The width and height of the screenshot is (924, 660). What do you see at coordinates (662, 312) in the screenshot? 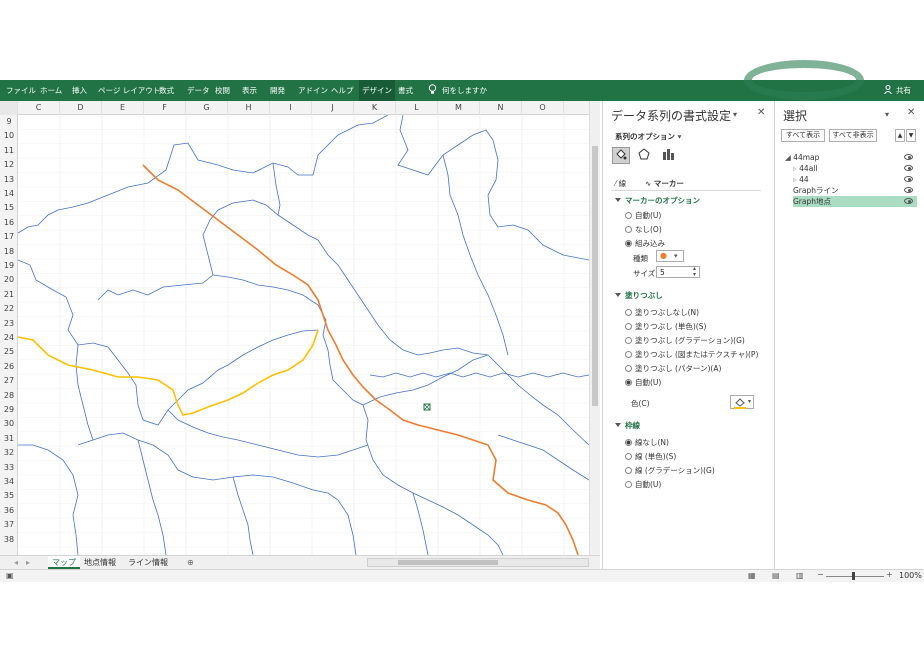
I see `fill-none-radio: 塗りつぶしなし(N)` at bounding box center [662, 312].